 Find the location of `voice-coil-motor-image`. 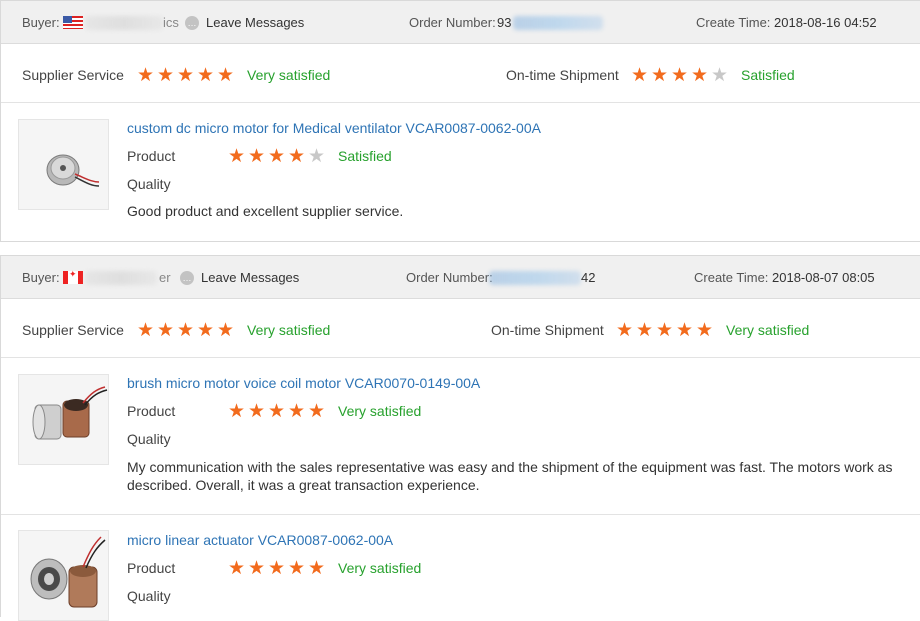

voice-coil-motor-image is located at coordinates (70, 413).